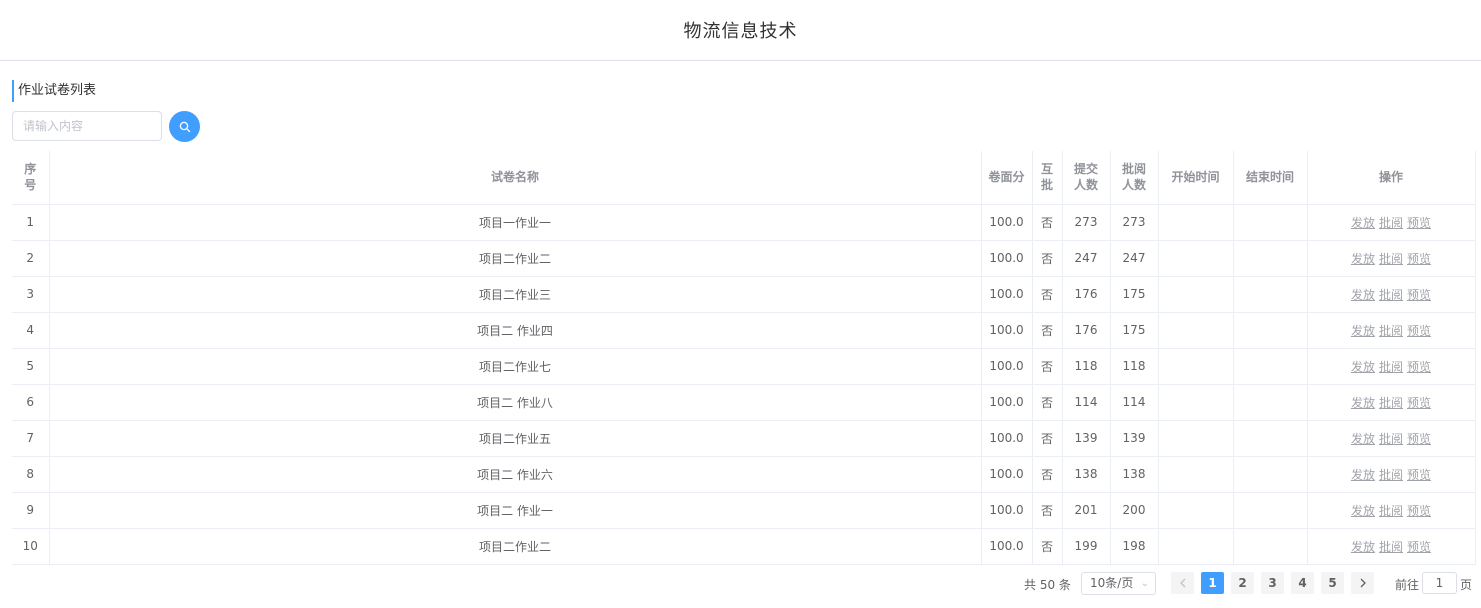  Describe the element at coordinates (1196, 178) in the screenshot. I see `column-header: 开始时间` at that location.